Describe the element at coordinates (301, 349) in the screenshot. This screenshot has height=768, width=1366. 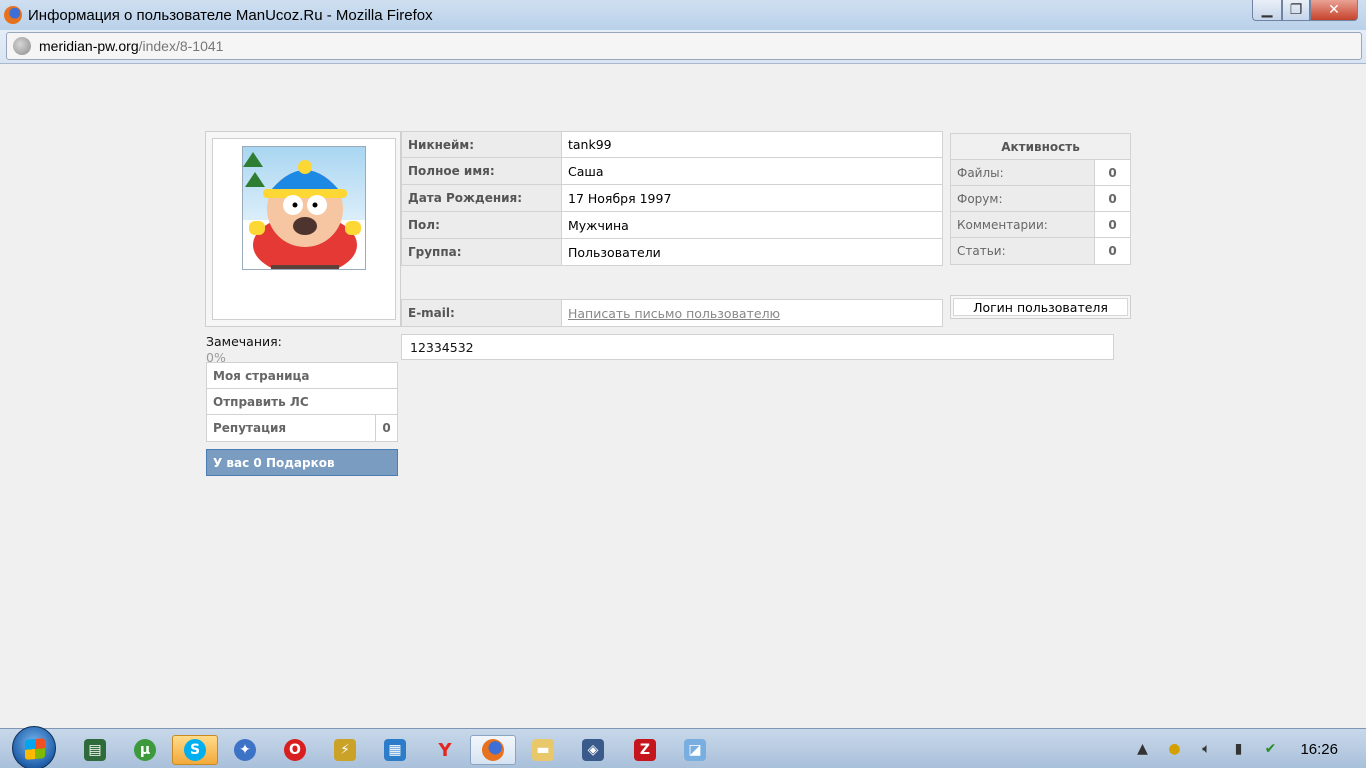
I see `remarks: Замечания: 0%` at that location.